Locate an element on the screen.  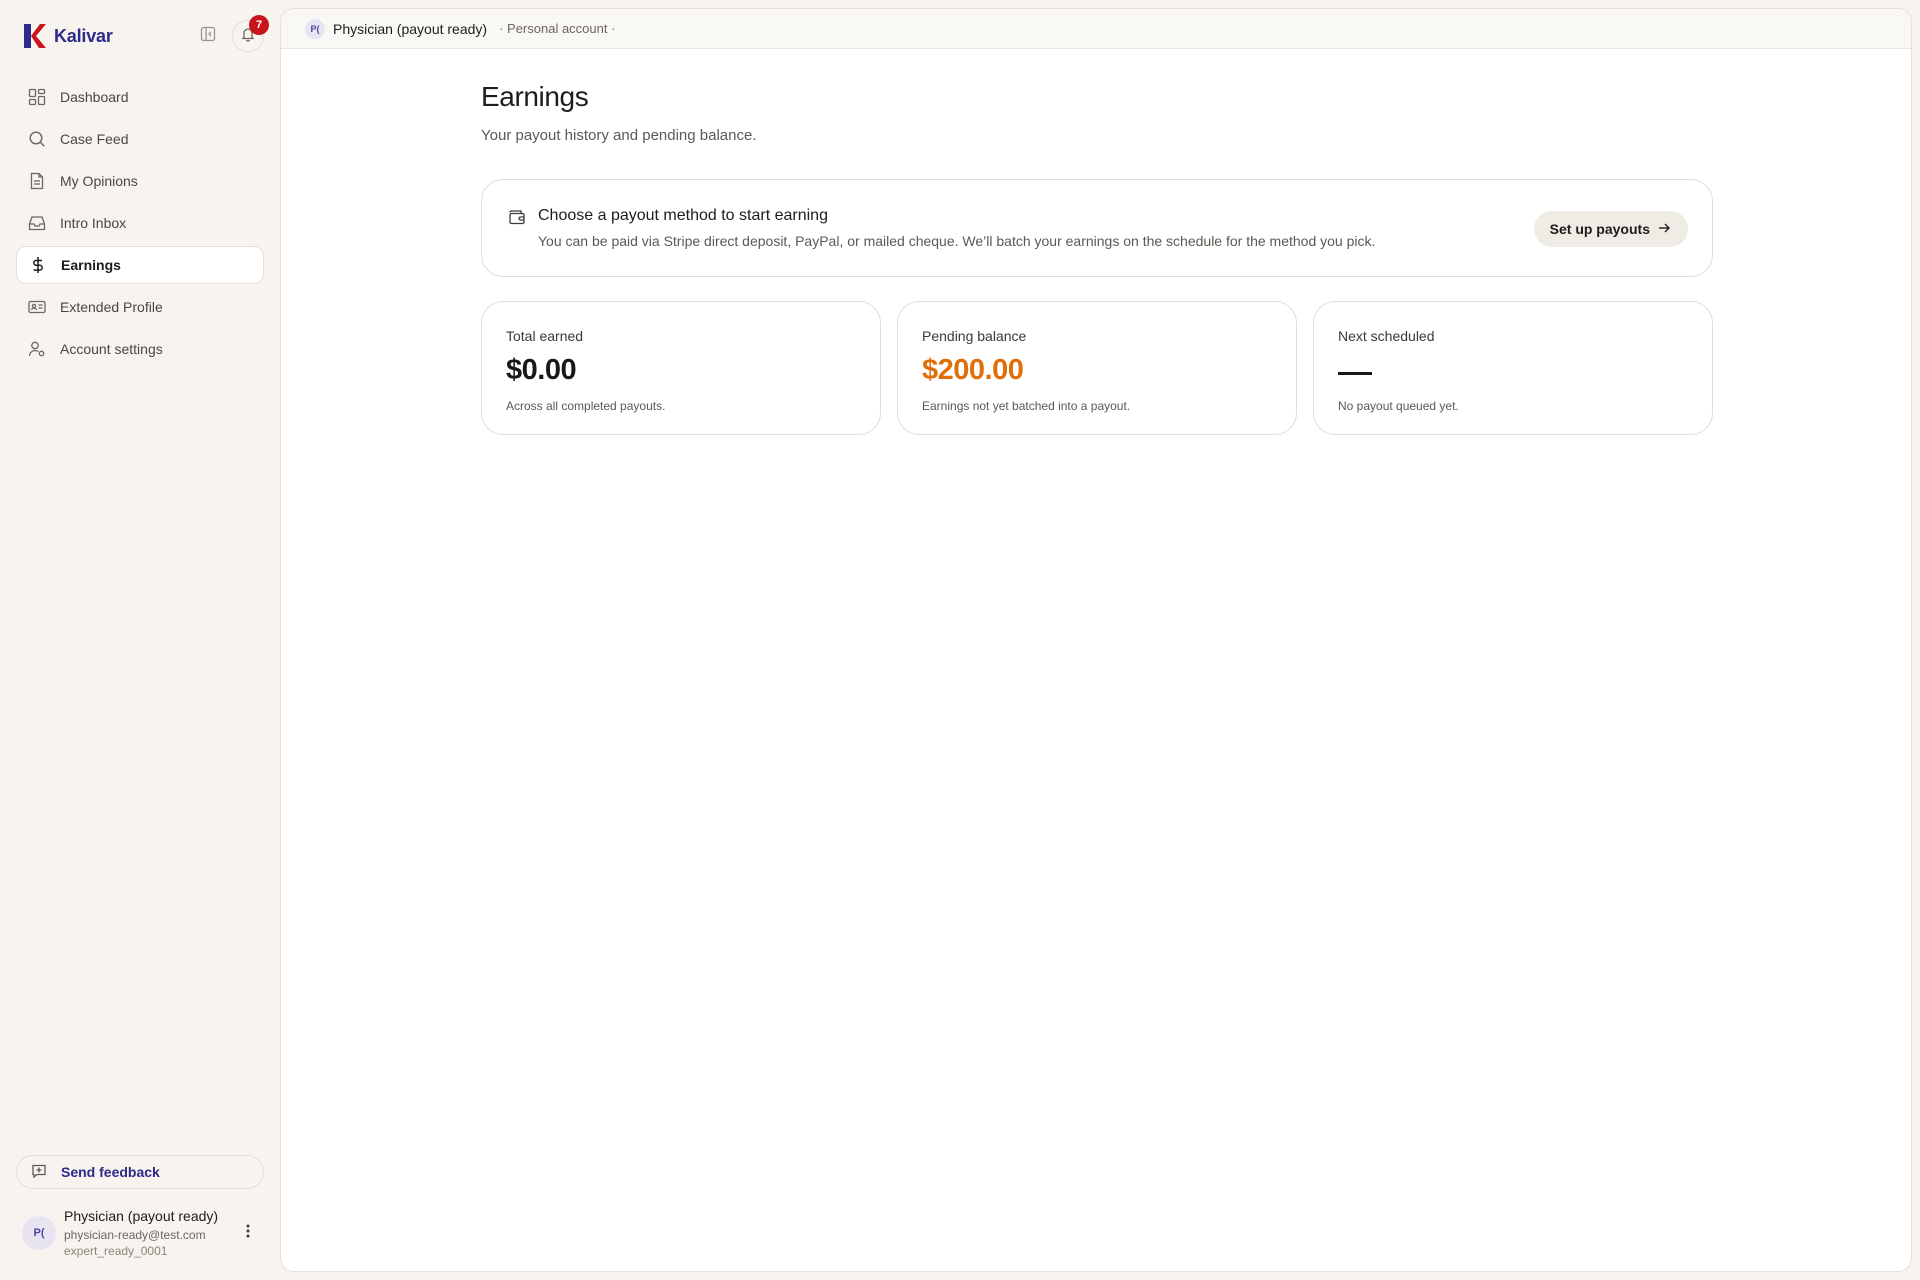
empty-value-dash is located at coordinates (1355, 373).